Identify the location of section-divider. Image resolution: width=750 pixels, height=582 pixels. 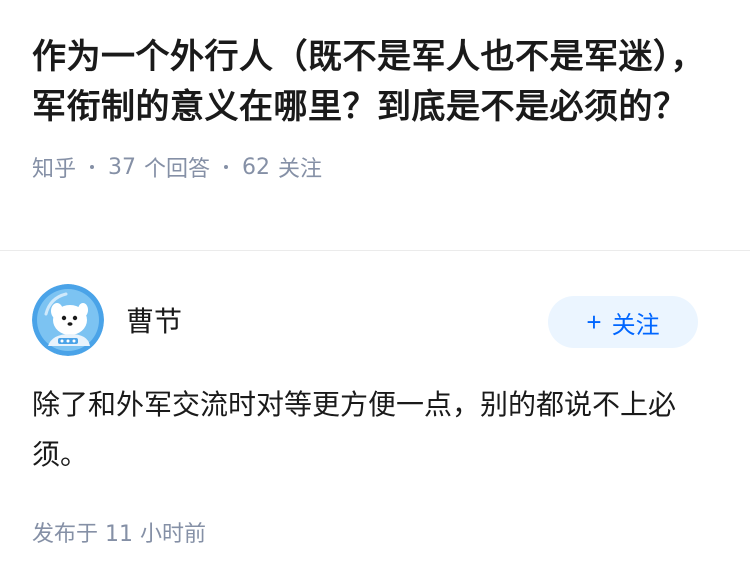
(375, 250).